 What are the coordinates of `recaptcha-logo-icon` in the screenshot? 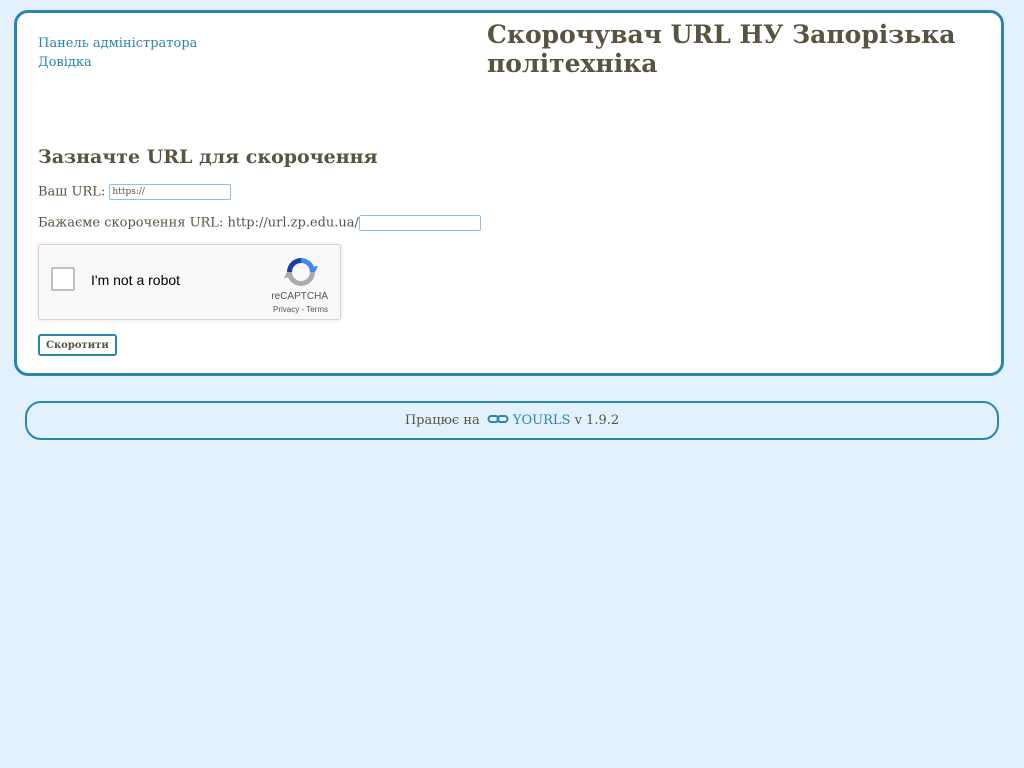 It's located at (301, 272).